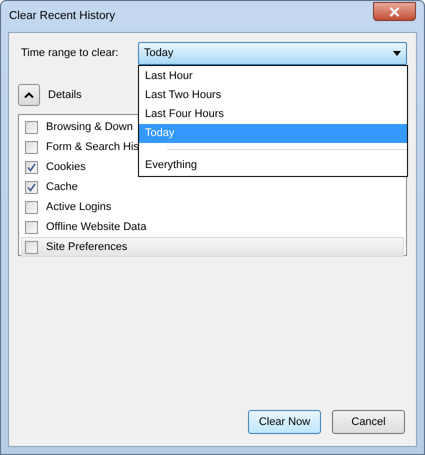 Image resolution: width=425 pixels, height=455 pixels. Describe the element at coordinates (62, 187) in the screenshot. I see `history-item-label: Cache` at that location.